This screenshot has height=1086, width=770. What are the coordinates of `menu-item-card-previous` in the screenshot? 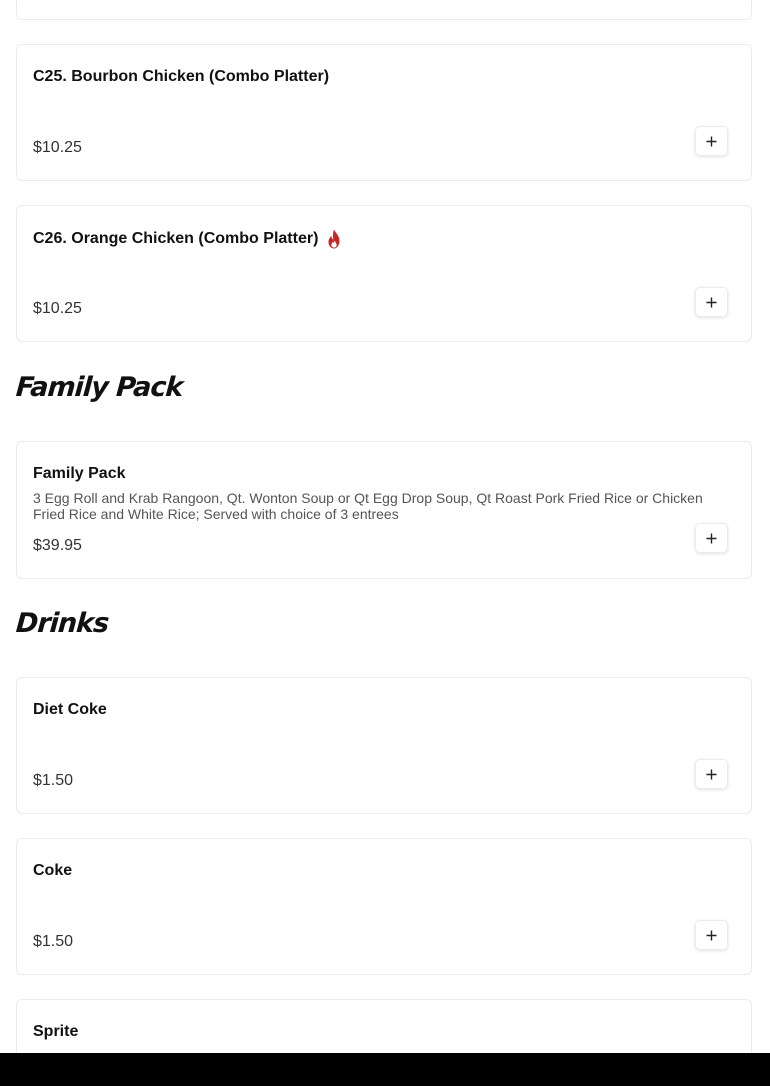 It's located at (384, 10).